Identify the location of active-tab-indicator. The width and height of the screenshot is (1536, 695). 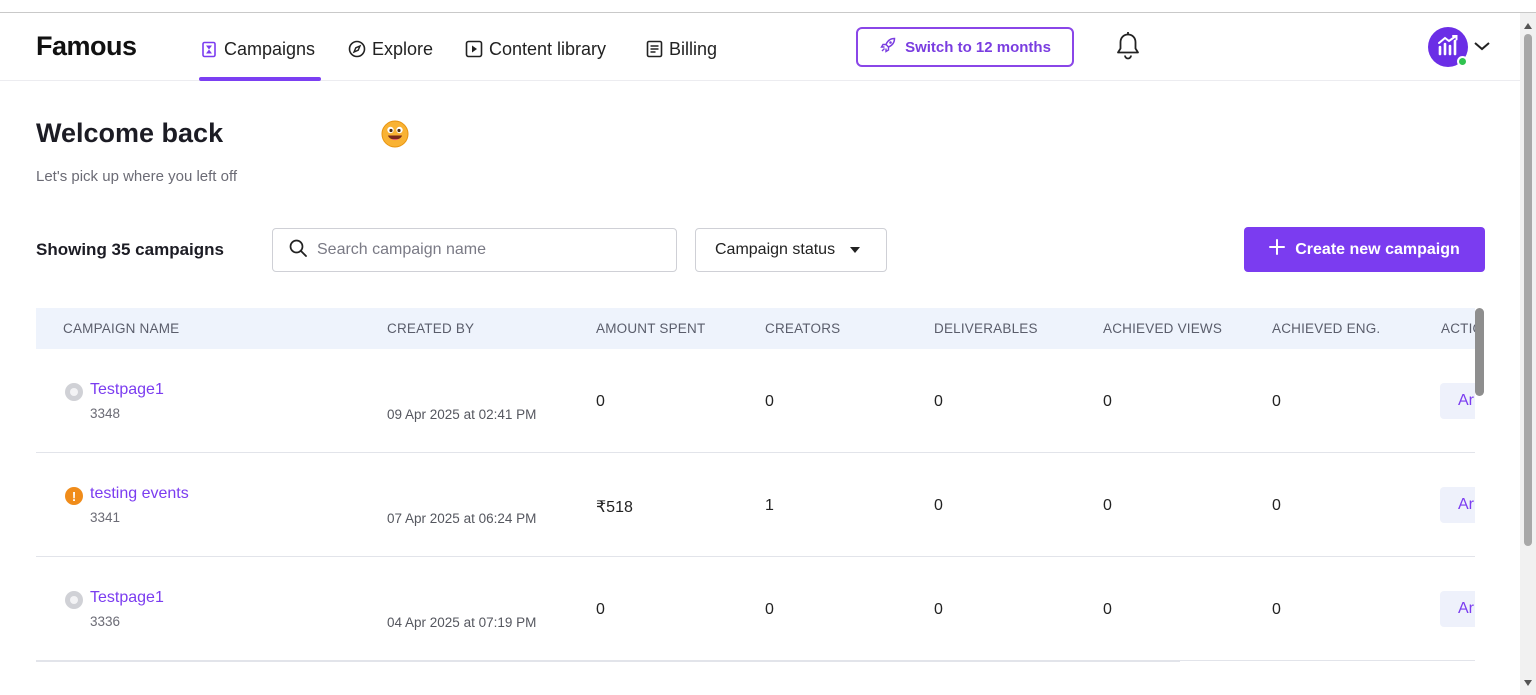
(260, 79).